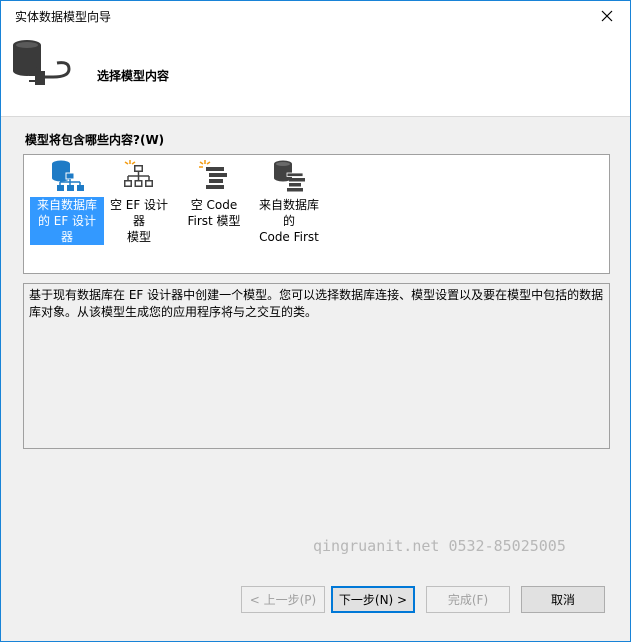 Image resolution: width=631 pixels, height=642 pixels. I want to click on cancel-button: 取消, so click(563, 599).